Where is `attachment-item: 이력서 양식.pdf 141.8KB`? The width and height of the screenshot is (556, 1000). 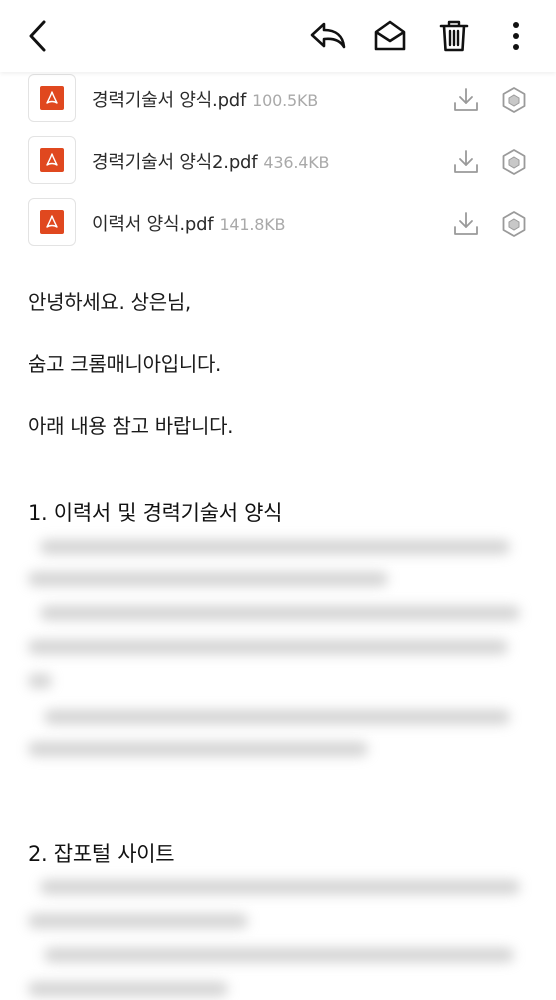
attachment-item: 이력서 양식.pdf 141.8KB is located at coordinates (278, 221).